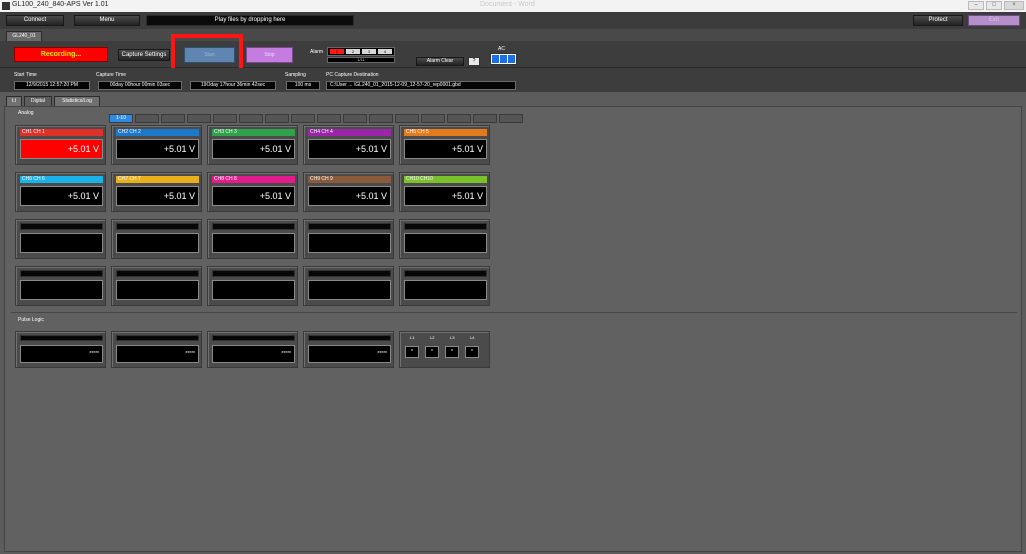 Image resolution: width=1026 pixels, height=554 pixels. Describe the element at coordinates (38, 101) in the screenshot. I see `tab-digital: Digital` at that location.